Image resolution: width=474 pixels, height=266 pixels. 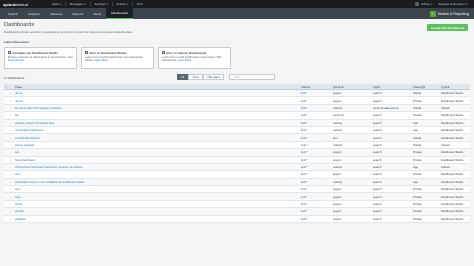 What do you see at coordinates (157, 152) in the screenshot?
I see `dashboard-title-link: lets` at bounding box center [157, 152].